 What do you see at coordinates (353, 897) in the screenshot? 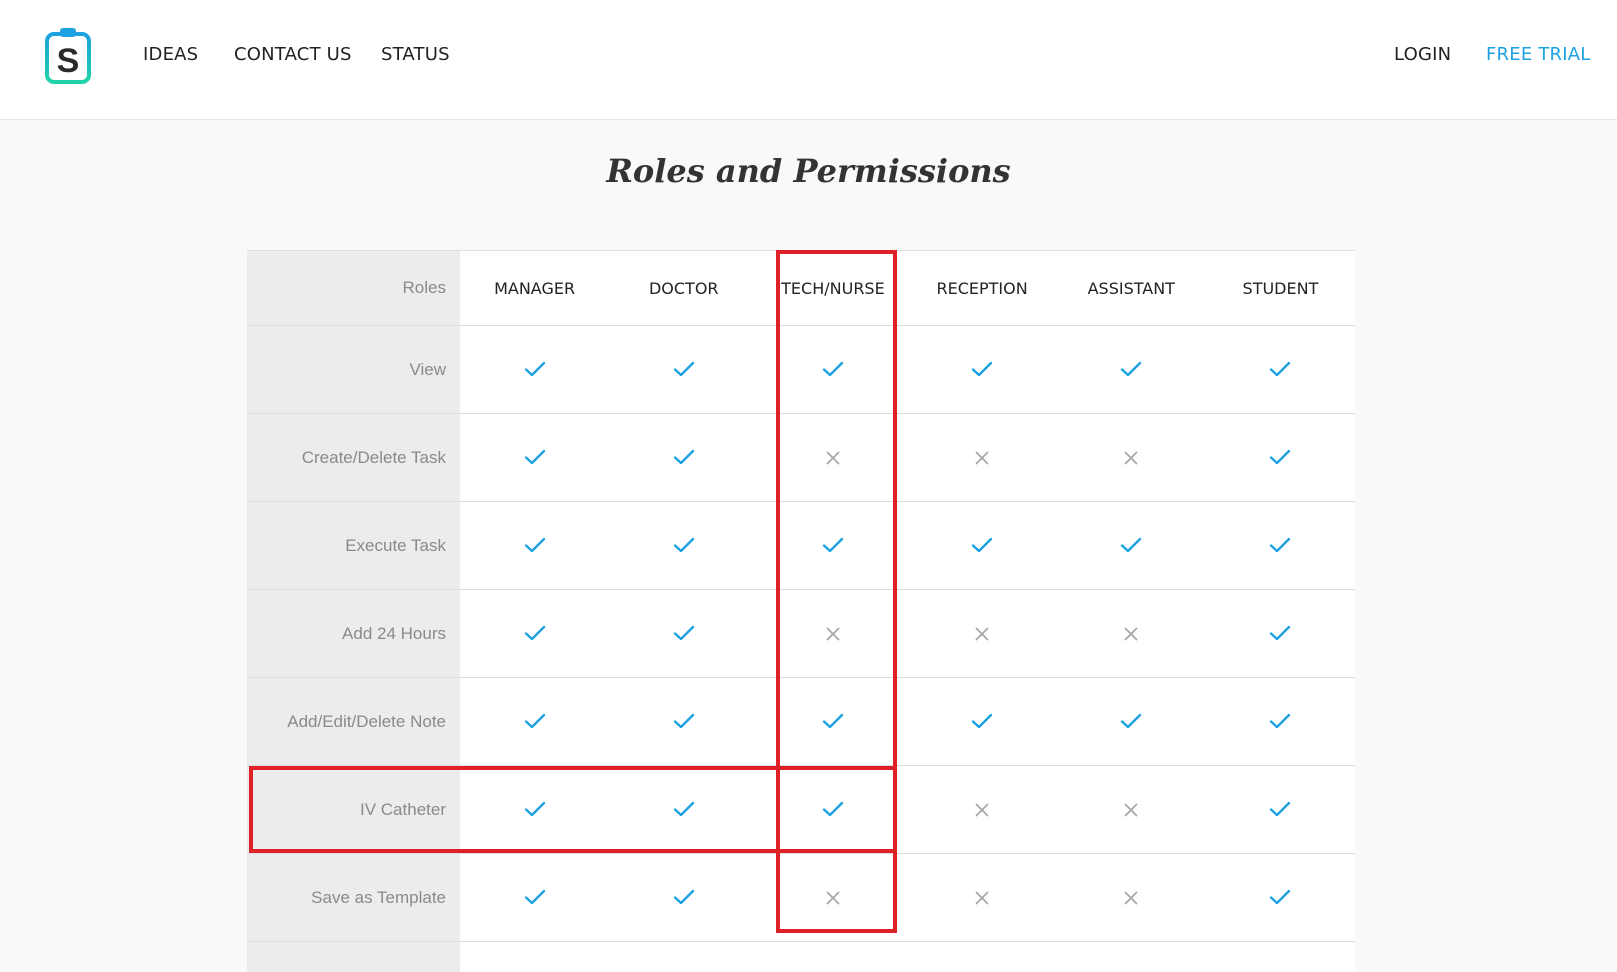
I see `row-label: Save as Template` at bounding box center [353, 897].